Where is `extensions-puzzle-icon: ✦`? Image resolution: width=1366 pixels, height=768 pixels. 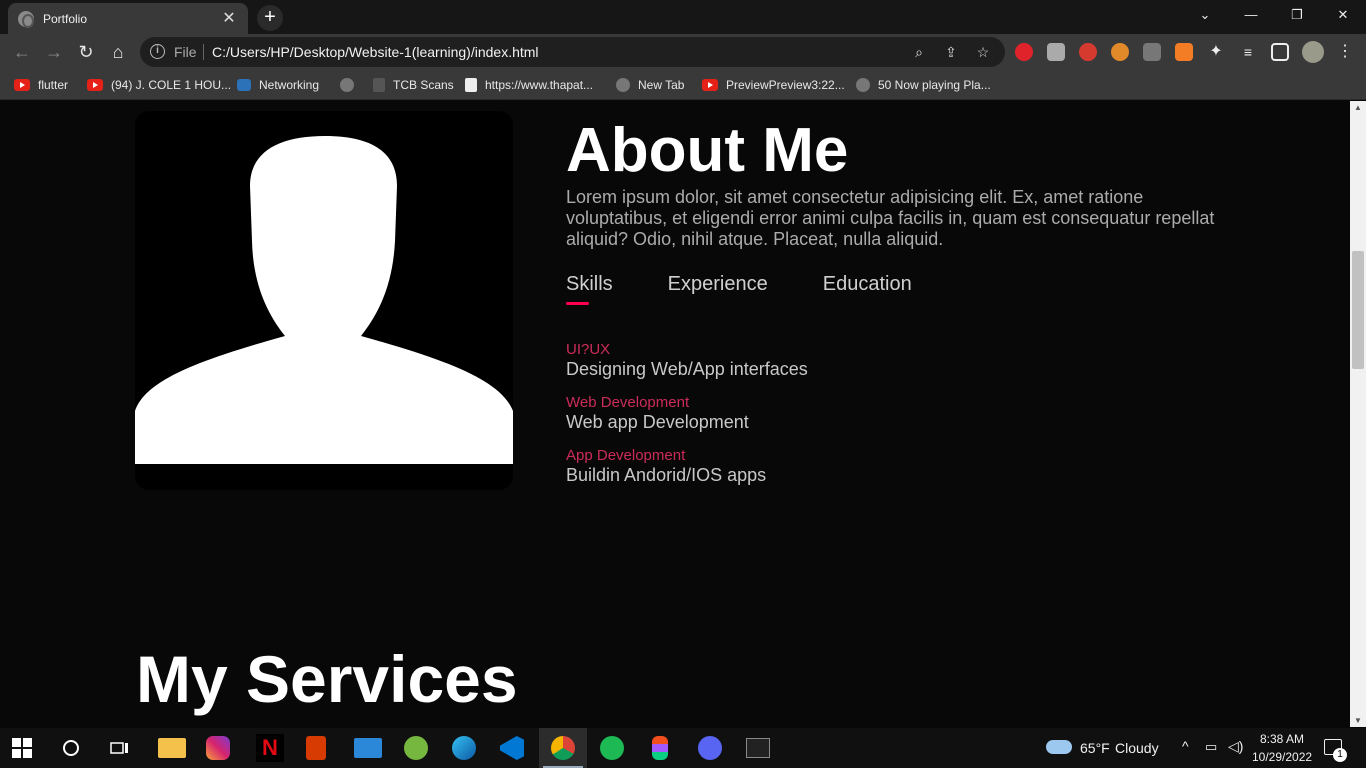
extensions-puzzle-icon: ✦ is located at coordinates (1216, 52).